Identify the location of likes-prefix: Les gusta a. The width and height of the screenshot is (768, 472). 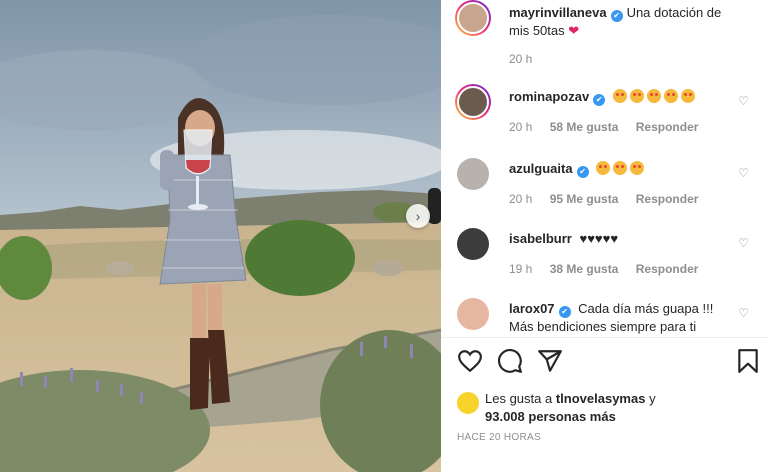
(519, 398).